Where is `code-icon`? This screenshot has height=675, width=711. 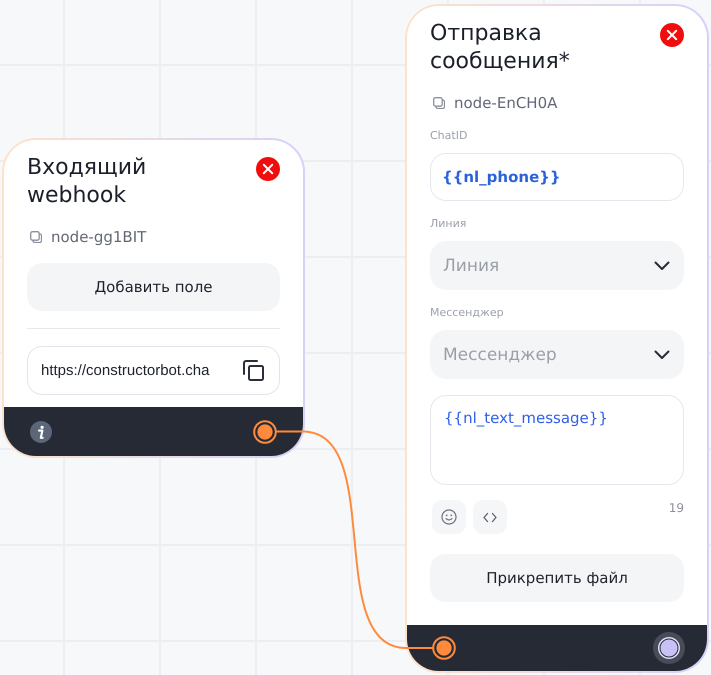
code-icon is located at coordinates (490, 517).